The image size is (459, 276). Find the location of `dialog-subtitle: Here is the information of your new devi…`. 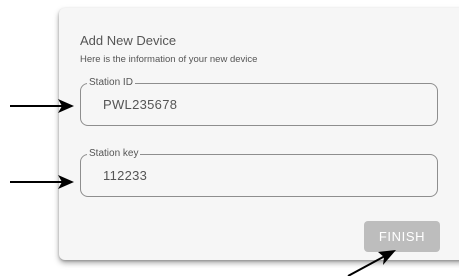

dialog-subtitle: Here is the information of your new devi… is located at coordinates (169, 59).